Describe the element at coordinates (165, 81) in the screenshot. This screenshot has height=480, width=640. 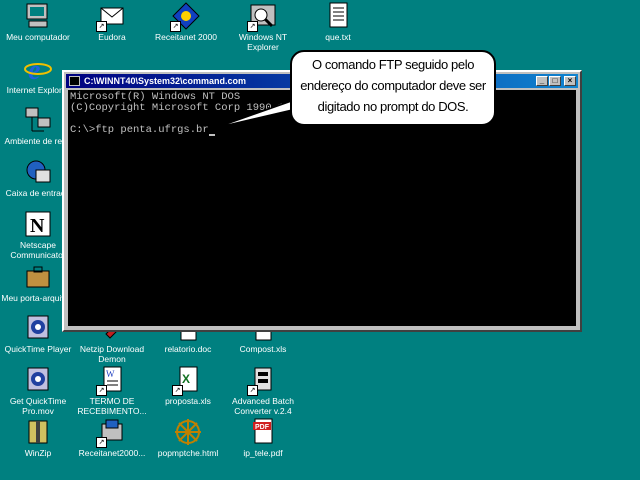
I see `window-title: C:\WINNT40\System32\command.com` at that location.